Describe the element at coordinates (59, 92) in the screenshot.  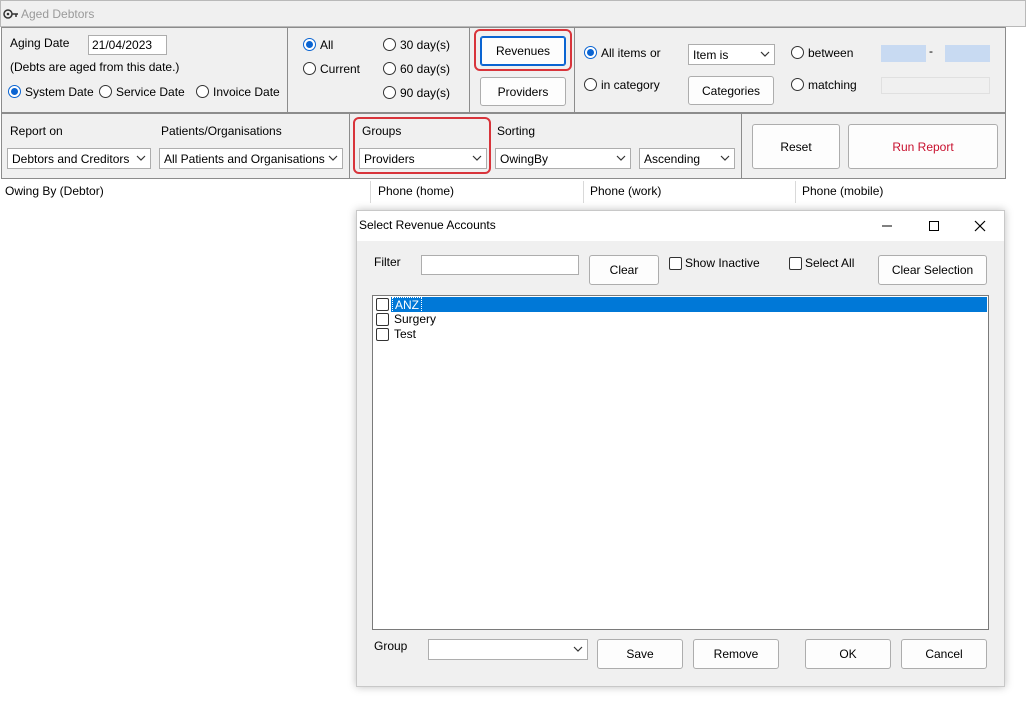
I see `system-date-label: System Date` at that location.